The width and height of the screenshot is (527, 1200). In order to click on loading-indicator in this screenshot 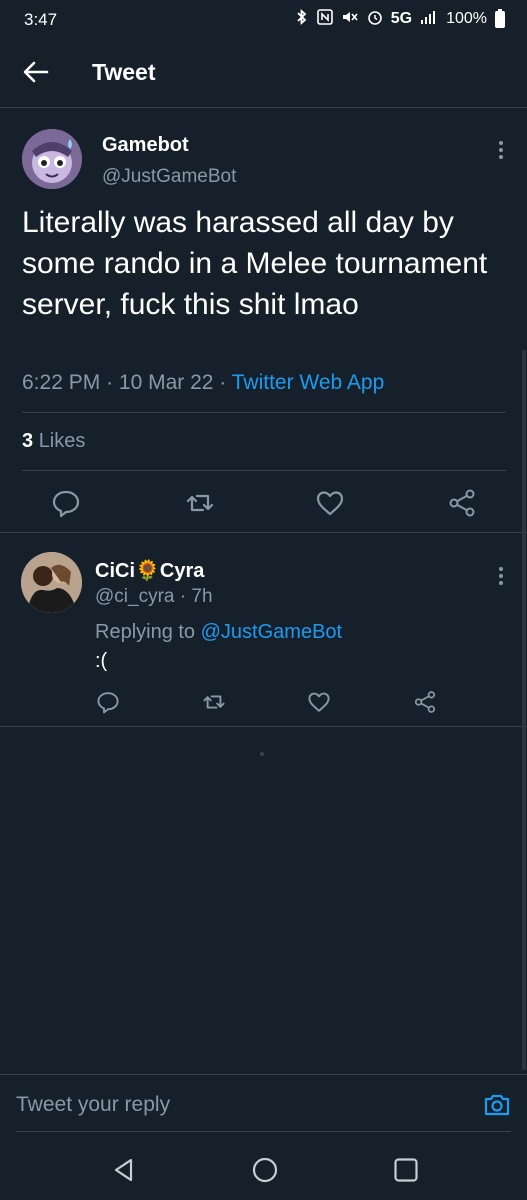, I will do `click(262, 754)`.